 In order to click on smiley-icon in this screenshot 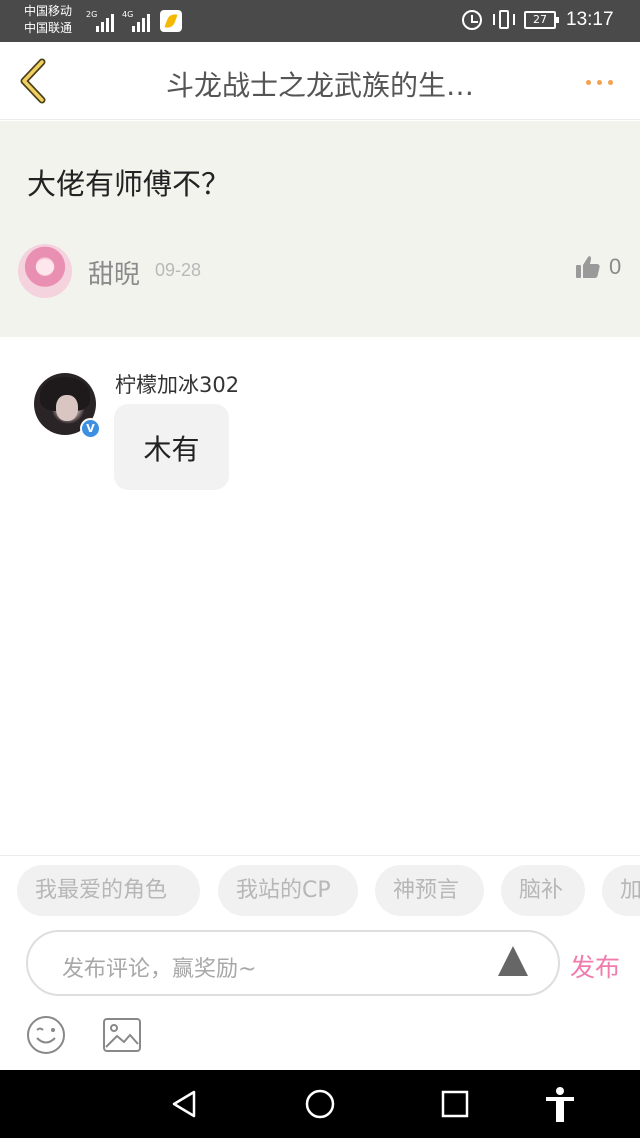, I will do `click(46, 1035)`.